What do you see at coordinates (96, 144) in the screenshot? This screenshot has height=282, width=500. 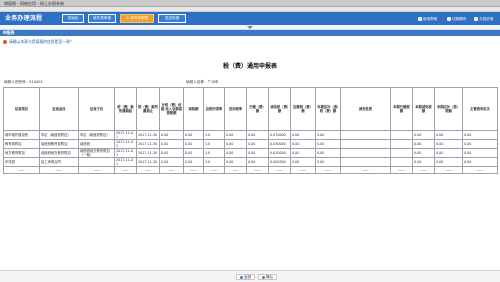 I see `table-cell: 增值税` at bounding box center [96, 144].